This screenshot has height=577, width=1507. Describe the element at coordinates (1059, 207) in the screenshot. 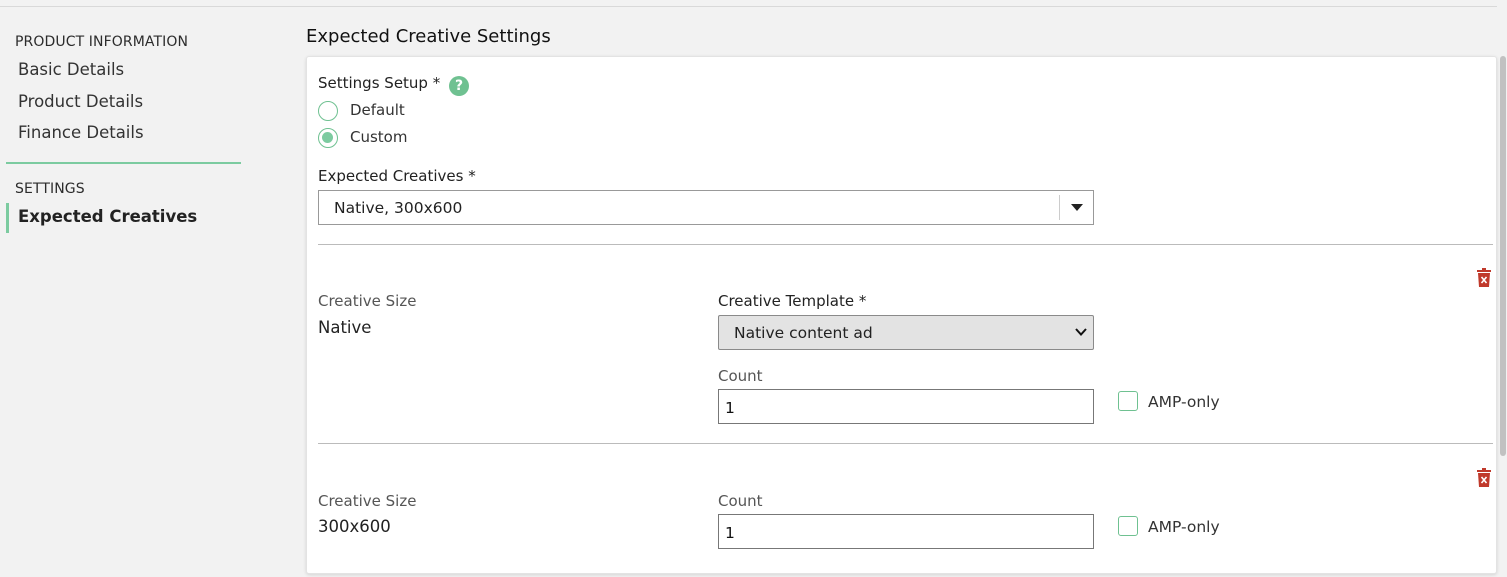

I see `select-separator` at that location.